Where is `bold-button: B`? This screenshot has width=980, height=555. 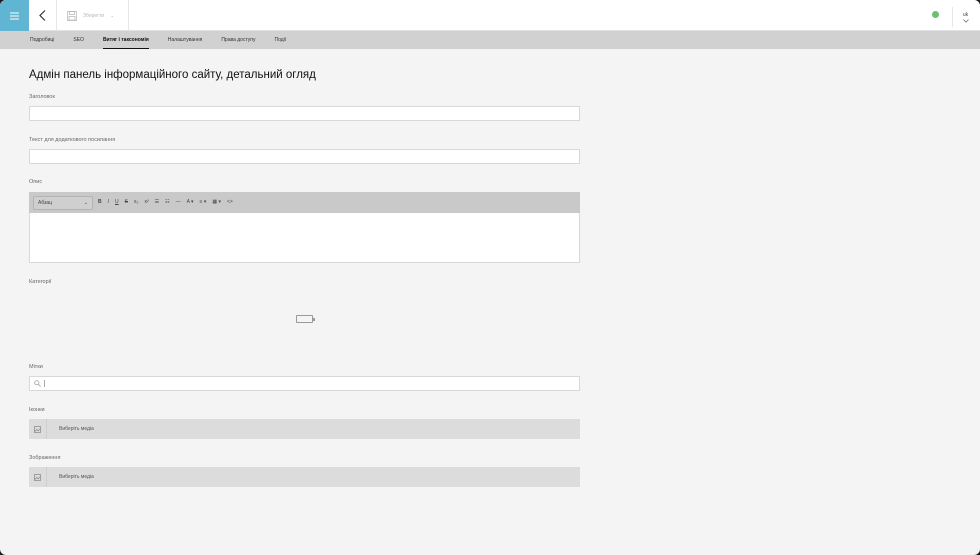 bold-button: B is located at coordinates (100, 202).